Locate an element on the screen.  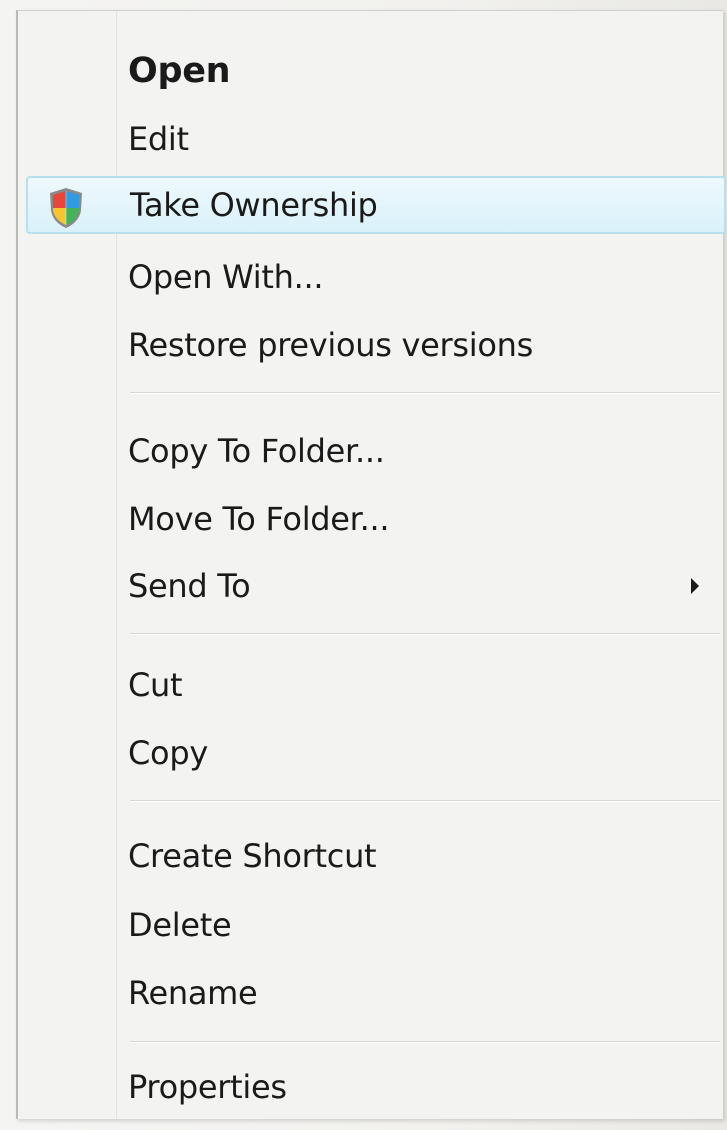
menu-item-edit: Edit is located at coordinates (370, 139).